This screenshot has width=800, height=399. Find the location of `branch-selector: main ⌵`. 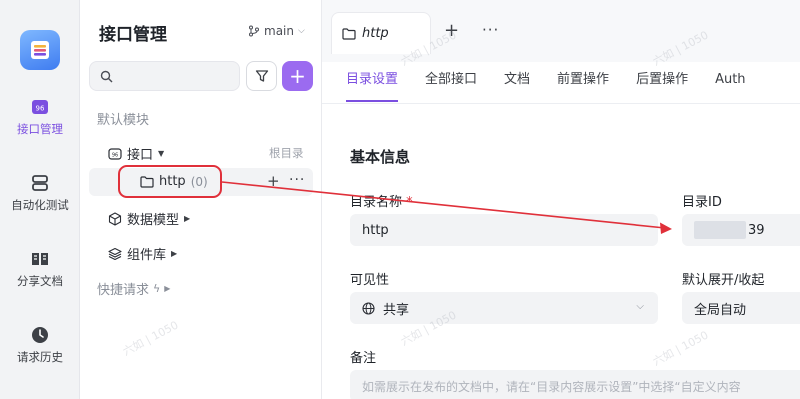

branch-selector: main ⌵ is located at coordinates (276, 31).